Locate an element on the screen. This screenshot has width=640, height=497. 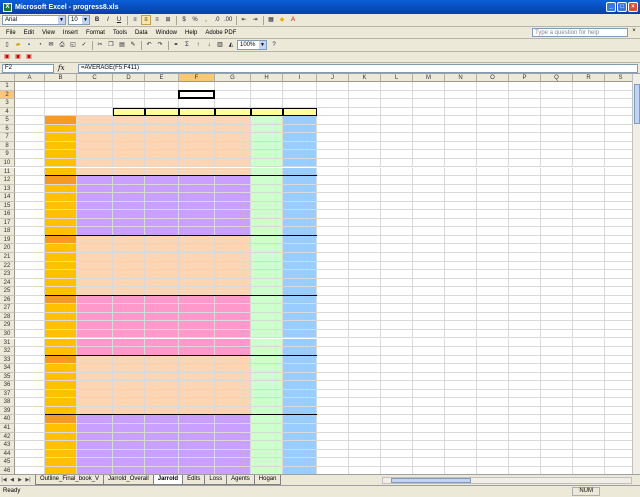
font-name-combo: Arial ▼ is located at coordinates (34, 20).